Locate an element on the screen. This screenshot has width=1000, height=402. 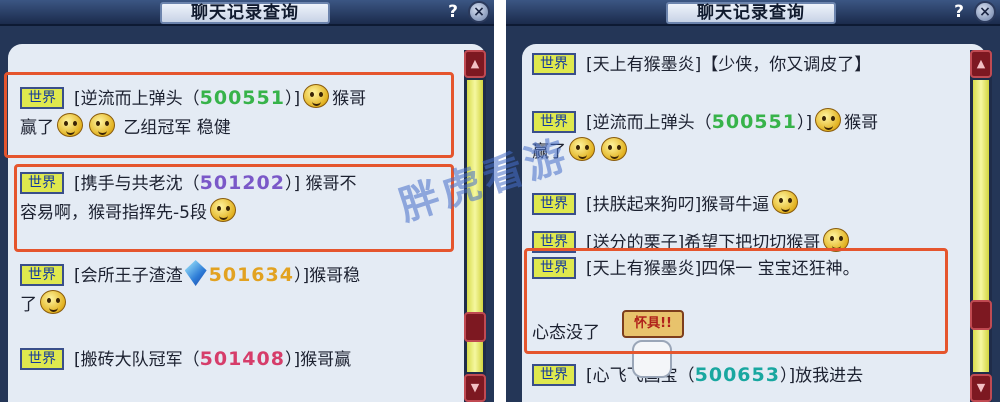
chat-message: 世界 [天上有猴墨炎]四保一 宝宝还狂神。 is located at coordinates (696, 269).